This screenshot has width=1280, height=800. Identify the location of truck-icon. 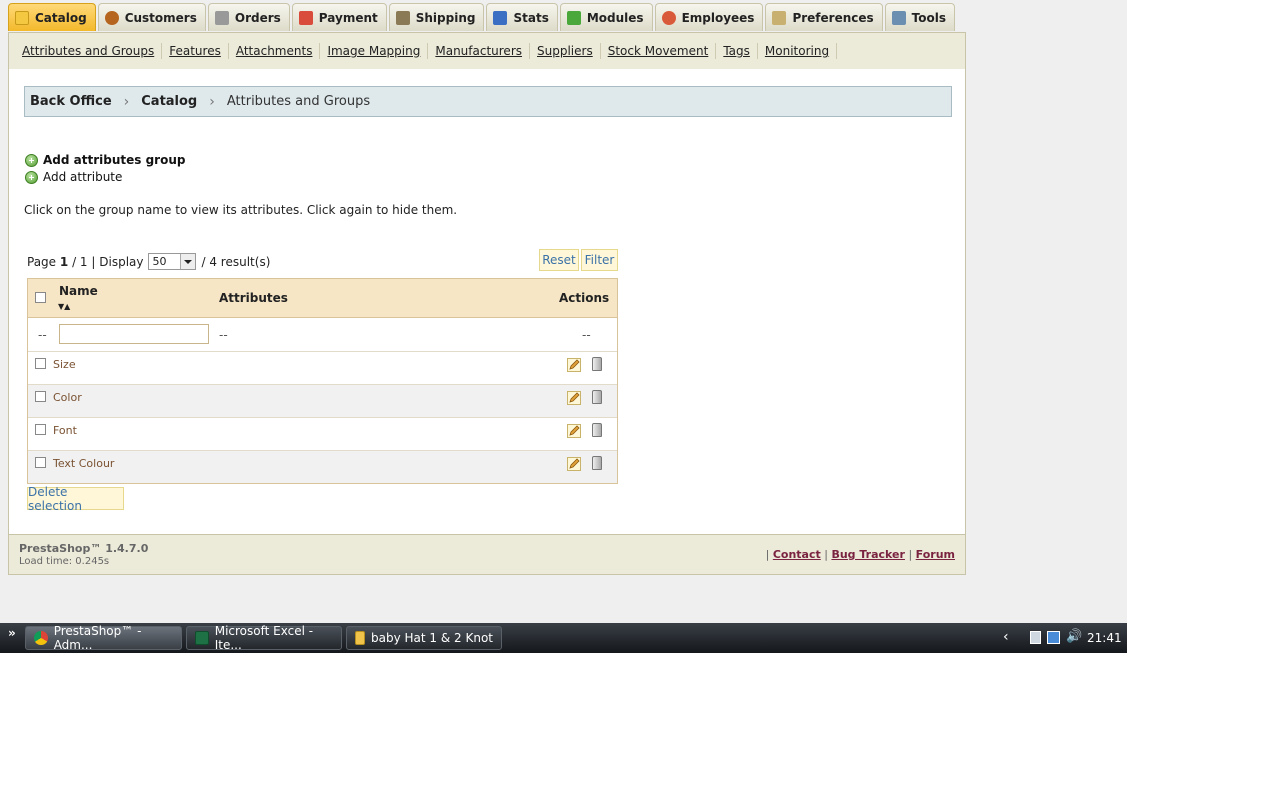
(402, 17).